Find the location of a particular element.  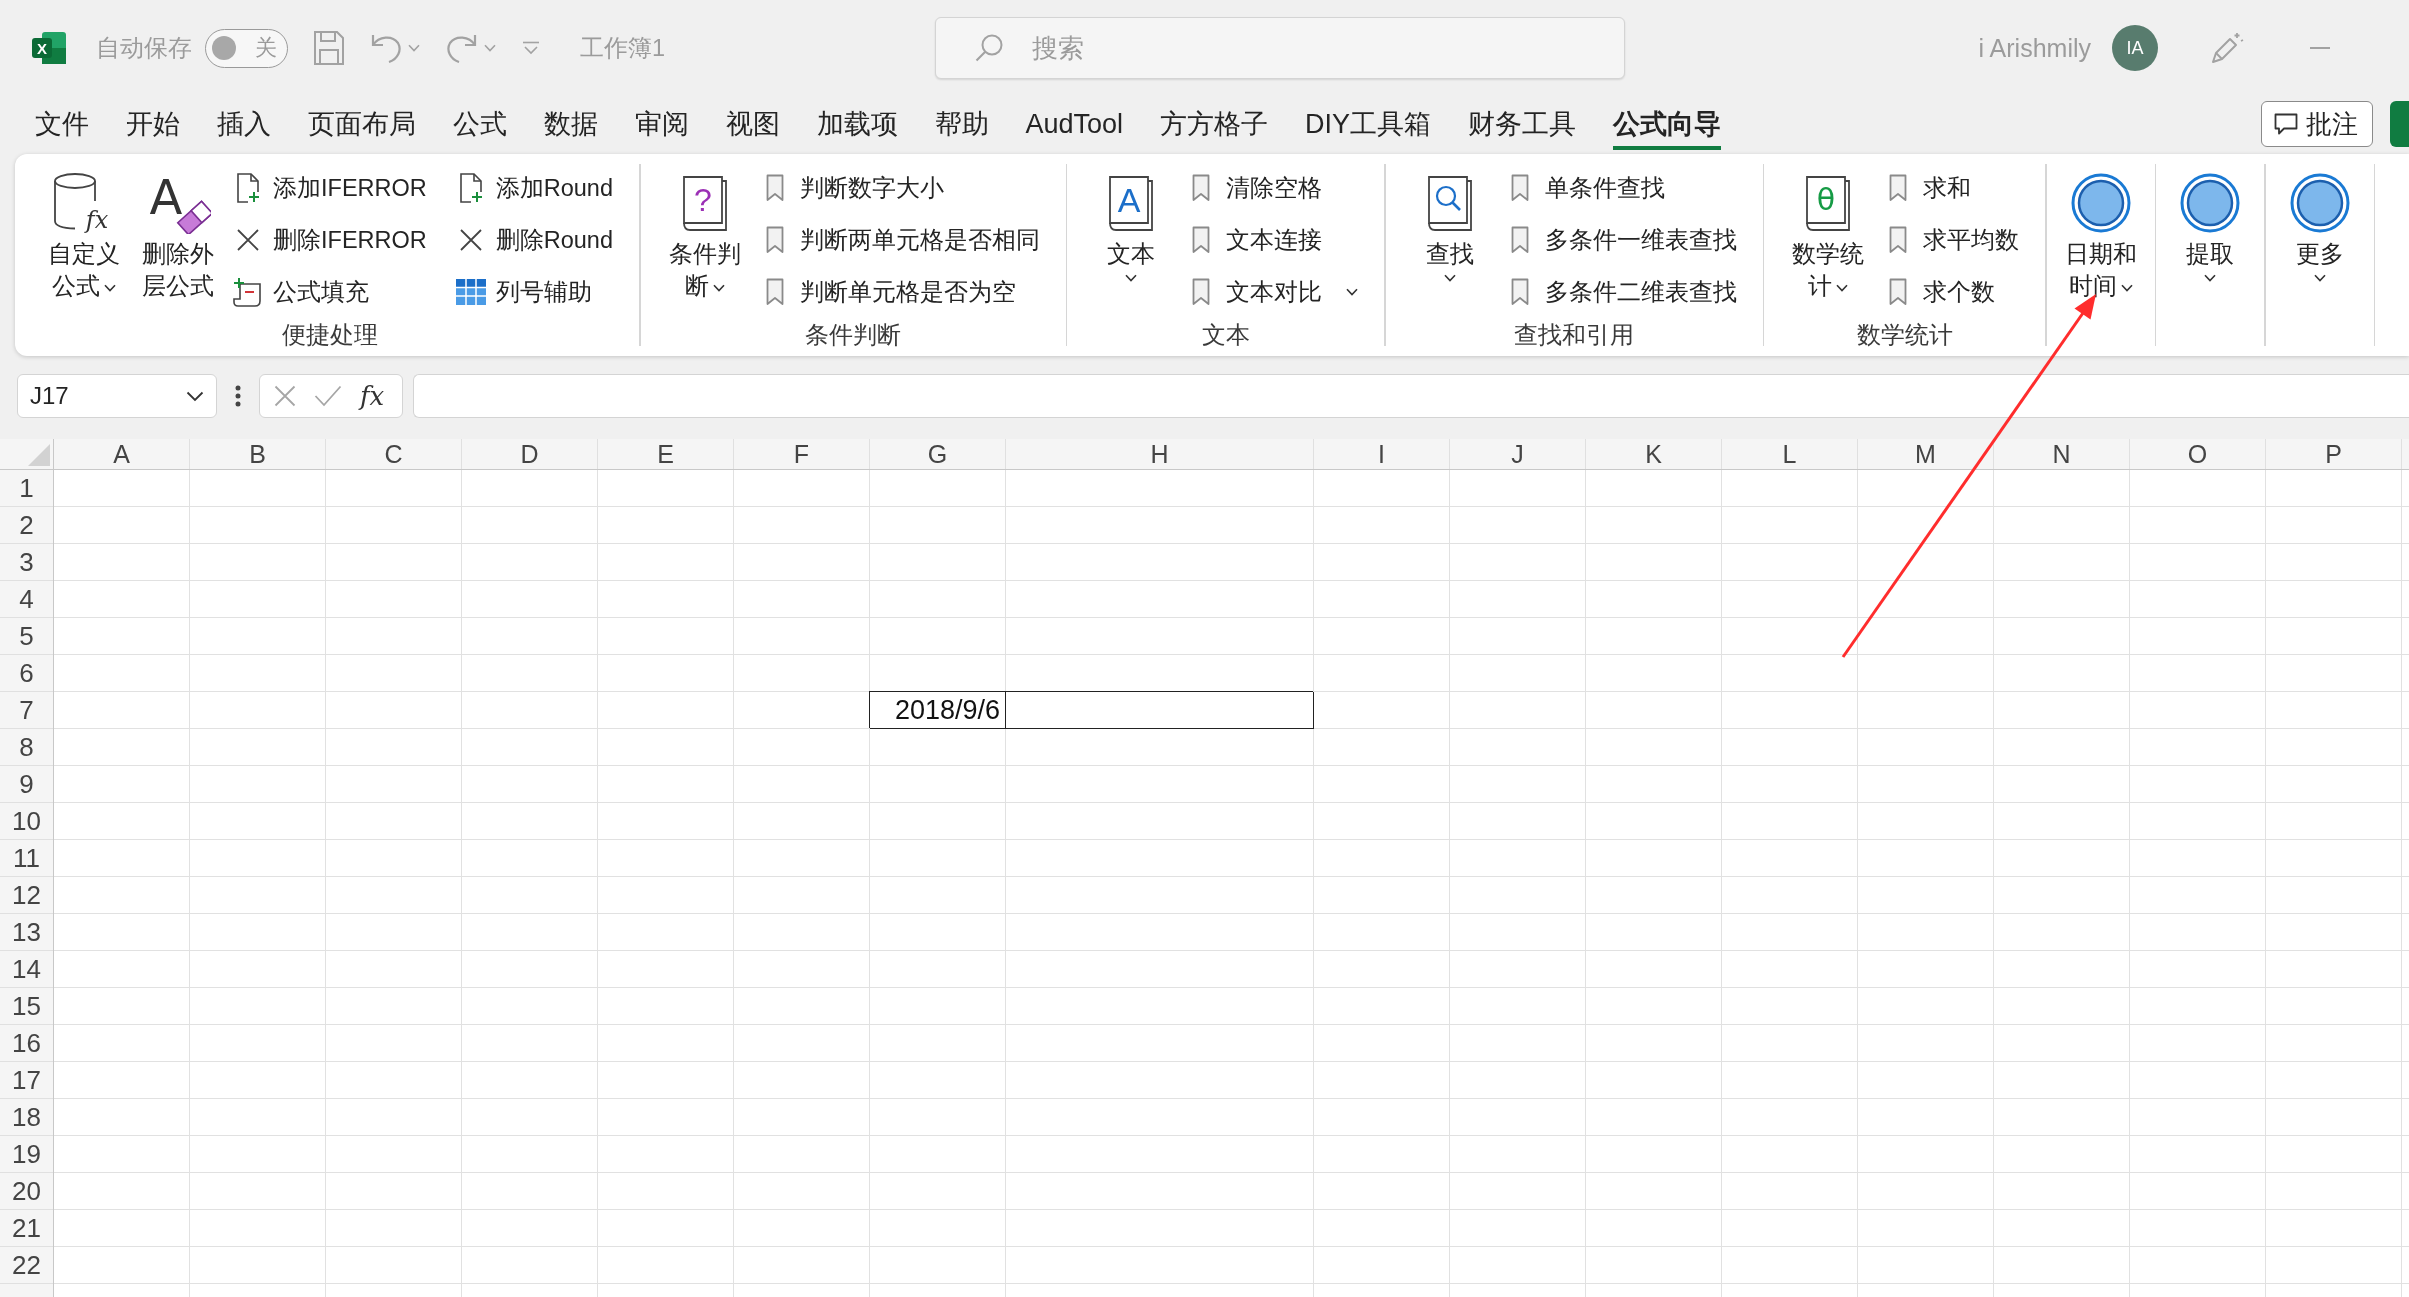

menu-tab: 财务工具 is located at coordinates (1522, 124).